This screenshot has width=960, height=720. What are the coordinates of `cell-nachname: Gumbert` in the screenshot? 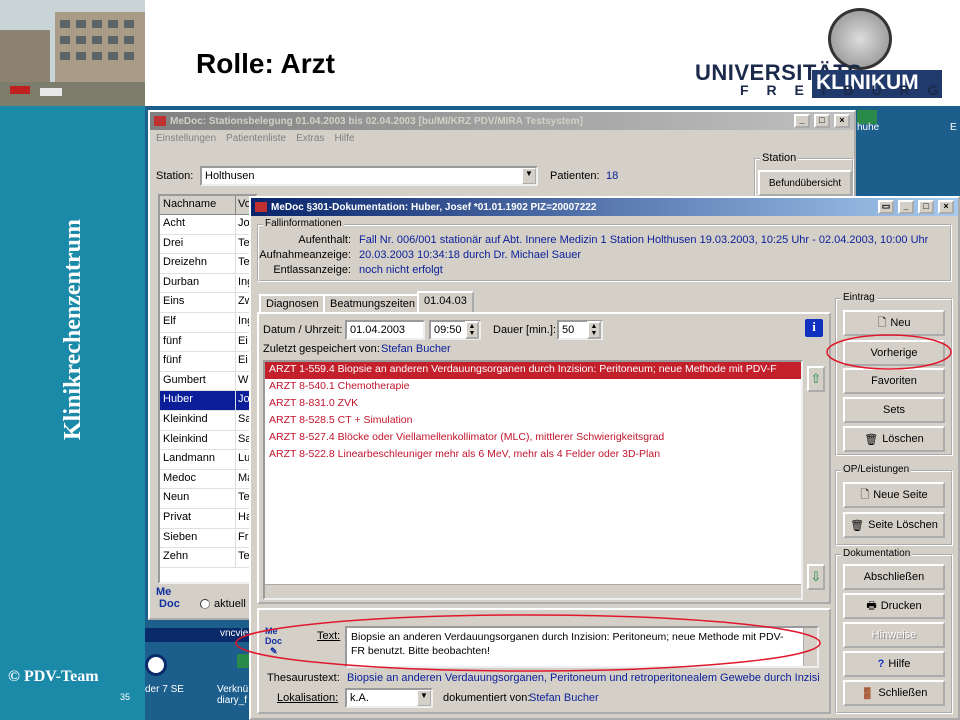 It's located at (198, 381).